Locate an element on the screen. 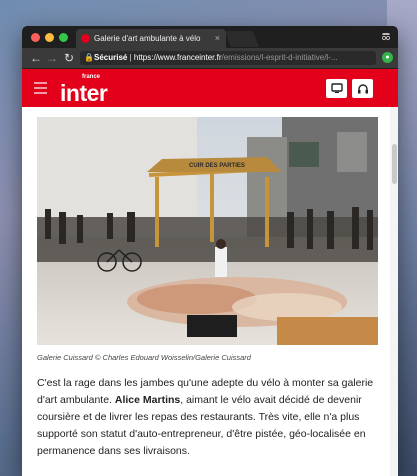 The height and width of the screenshot is (476, 417). headphones-icon is located at coordinates (362, 88).